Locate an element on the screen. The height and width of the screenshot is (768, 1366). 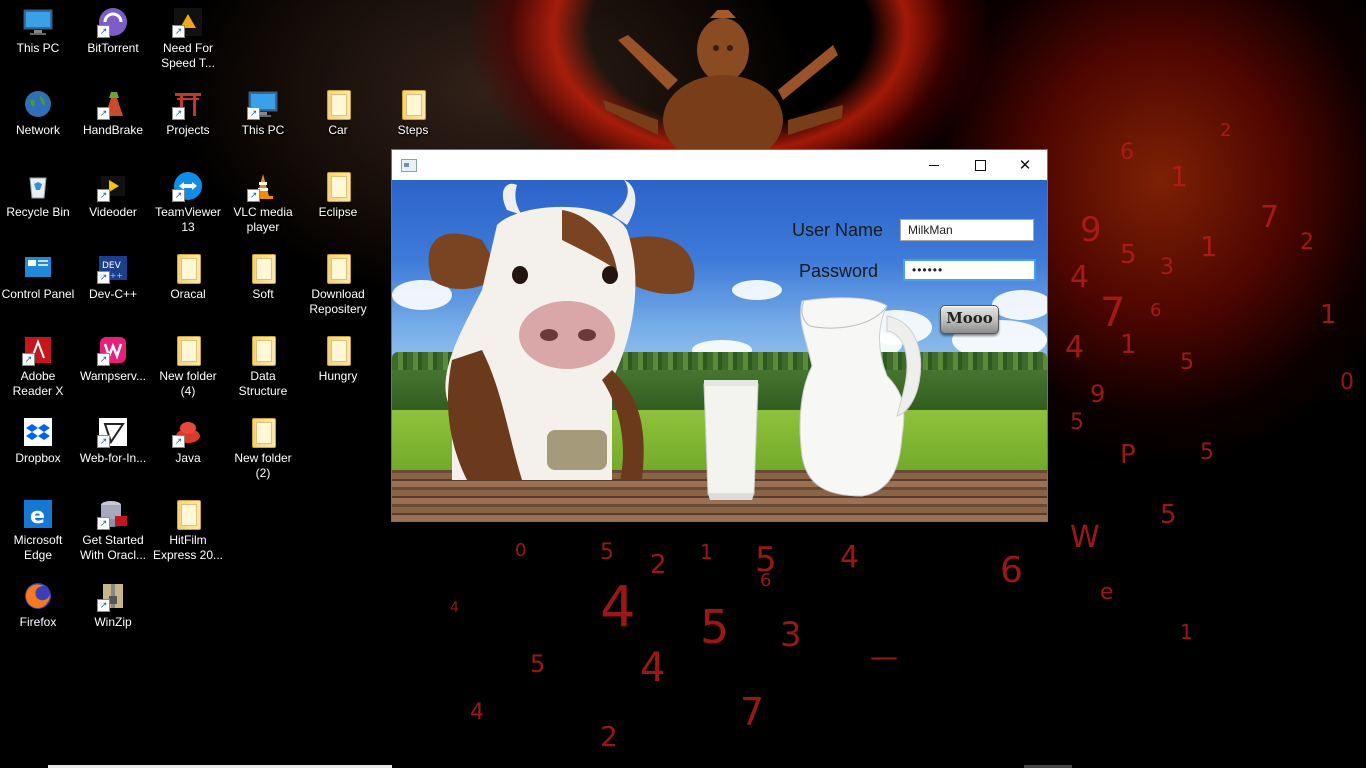
torii-icon: ↗ is located at coordinates (188, 104).